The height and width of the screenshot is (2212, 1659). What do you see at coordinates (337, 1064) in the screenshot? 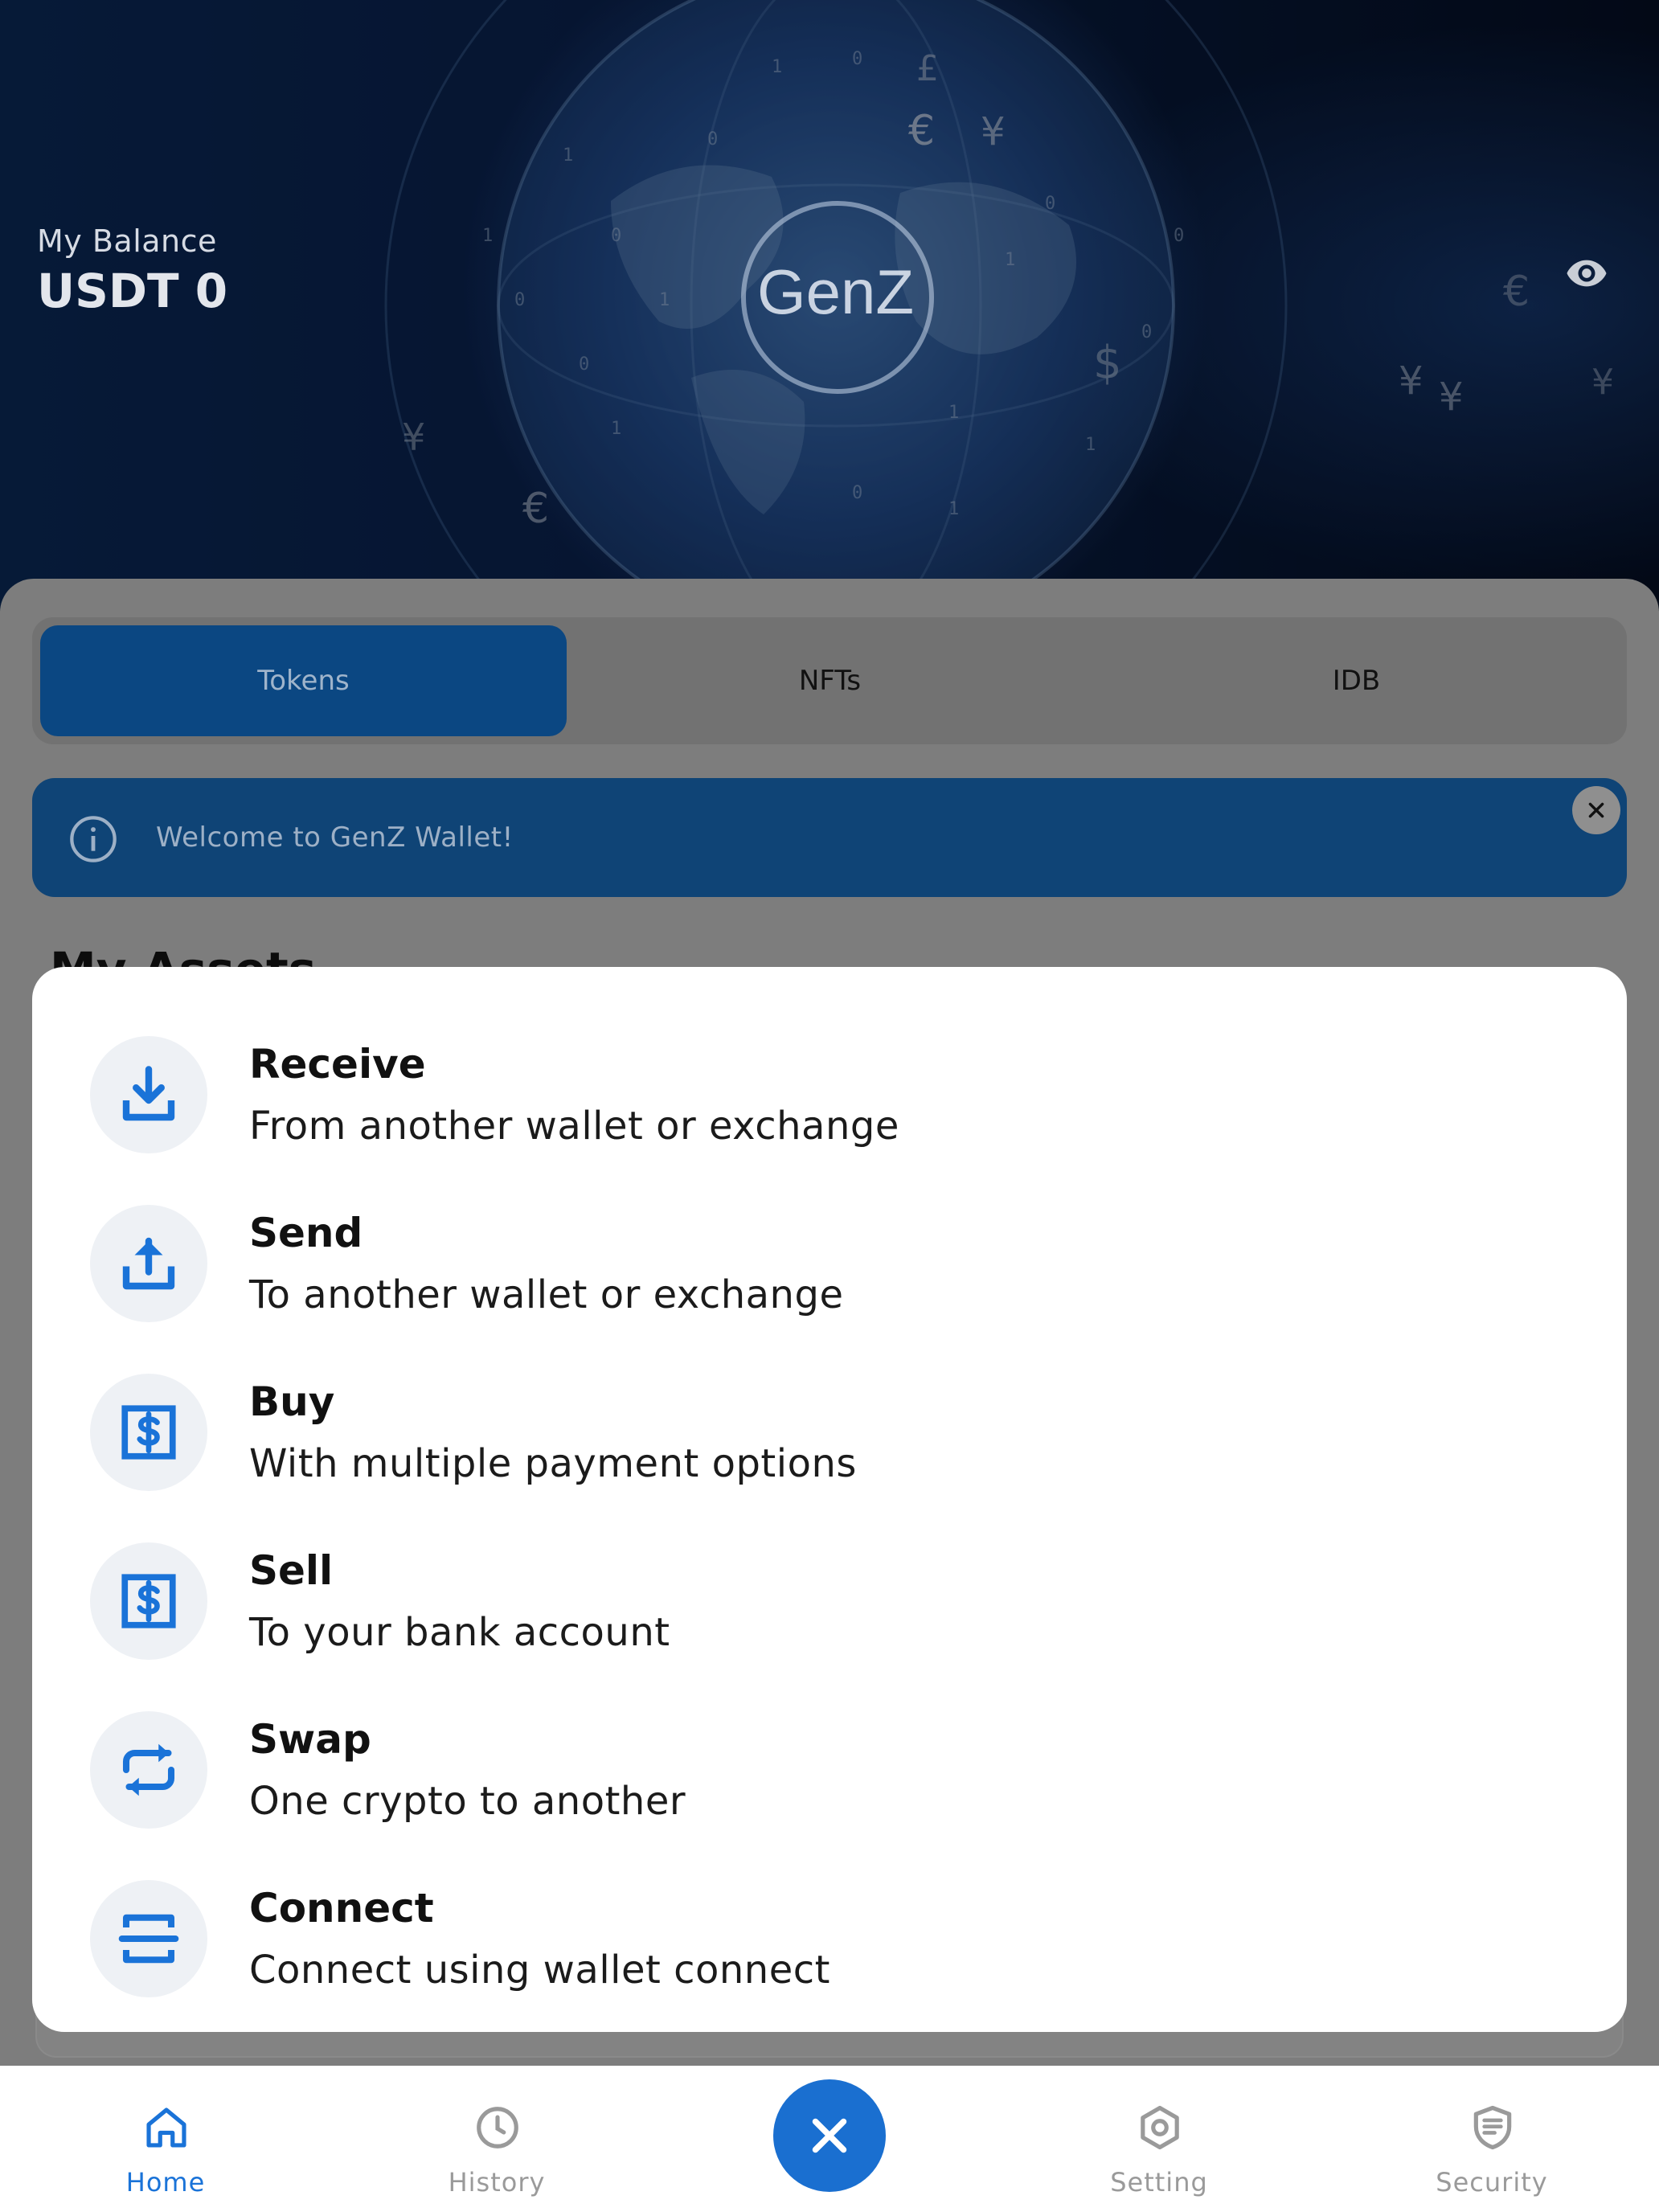
I see `action-title: Receive` at bounding box center [337, 1064].